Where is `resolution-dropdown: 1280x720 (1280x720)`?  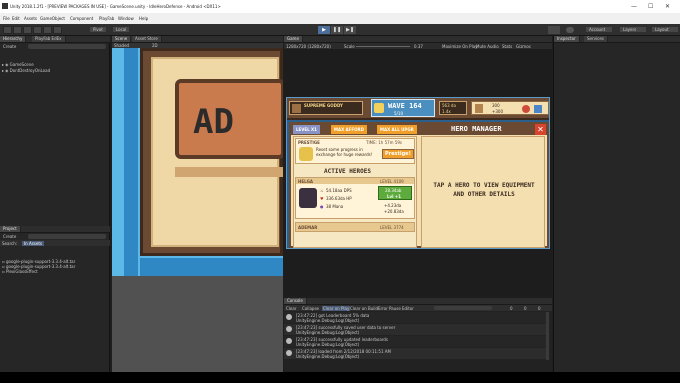 resolution-dropdown: 1280x720 (1280x720) is located at coordinates (308, 46).